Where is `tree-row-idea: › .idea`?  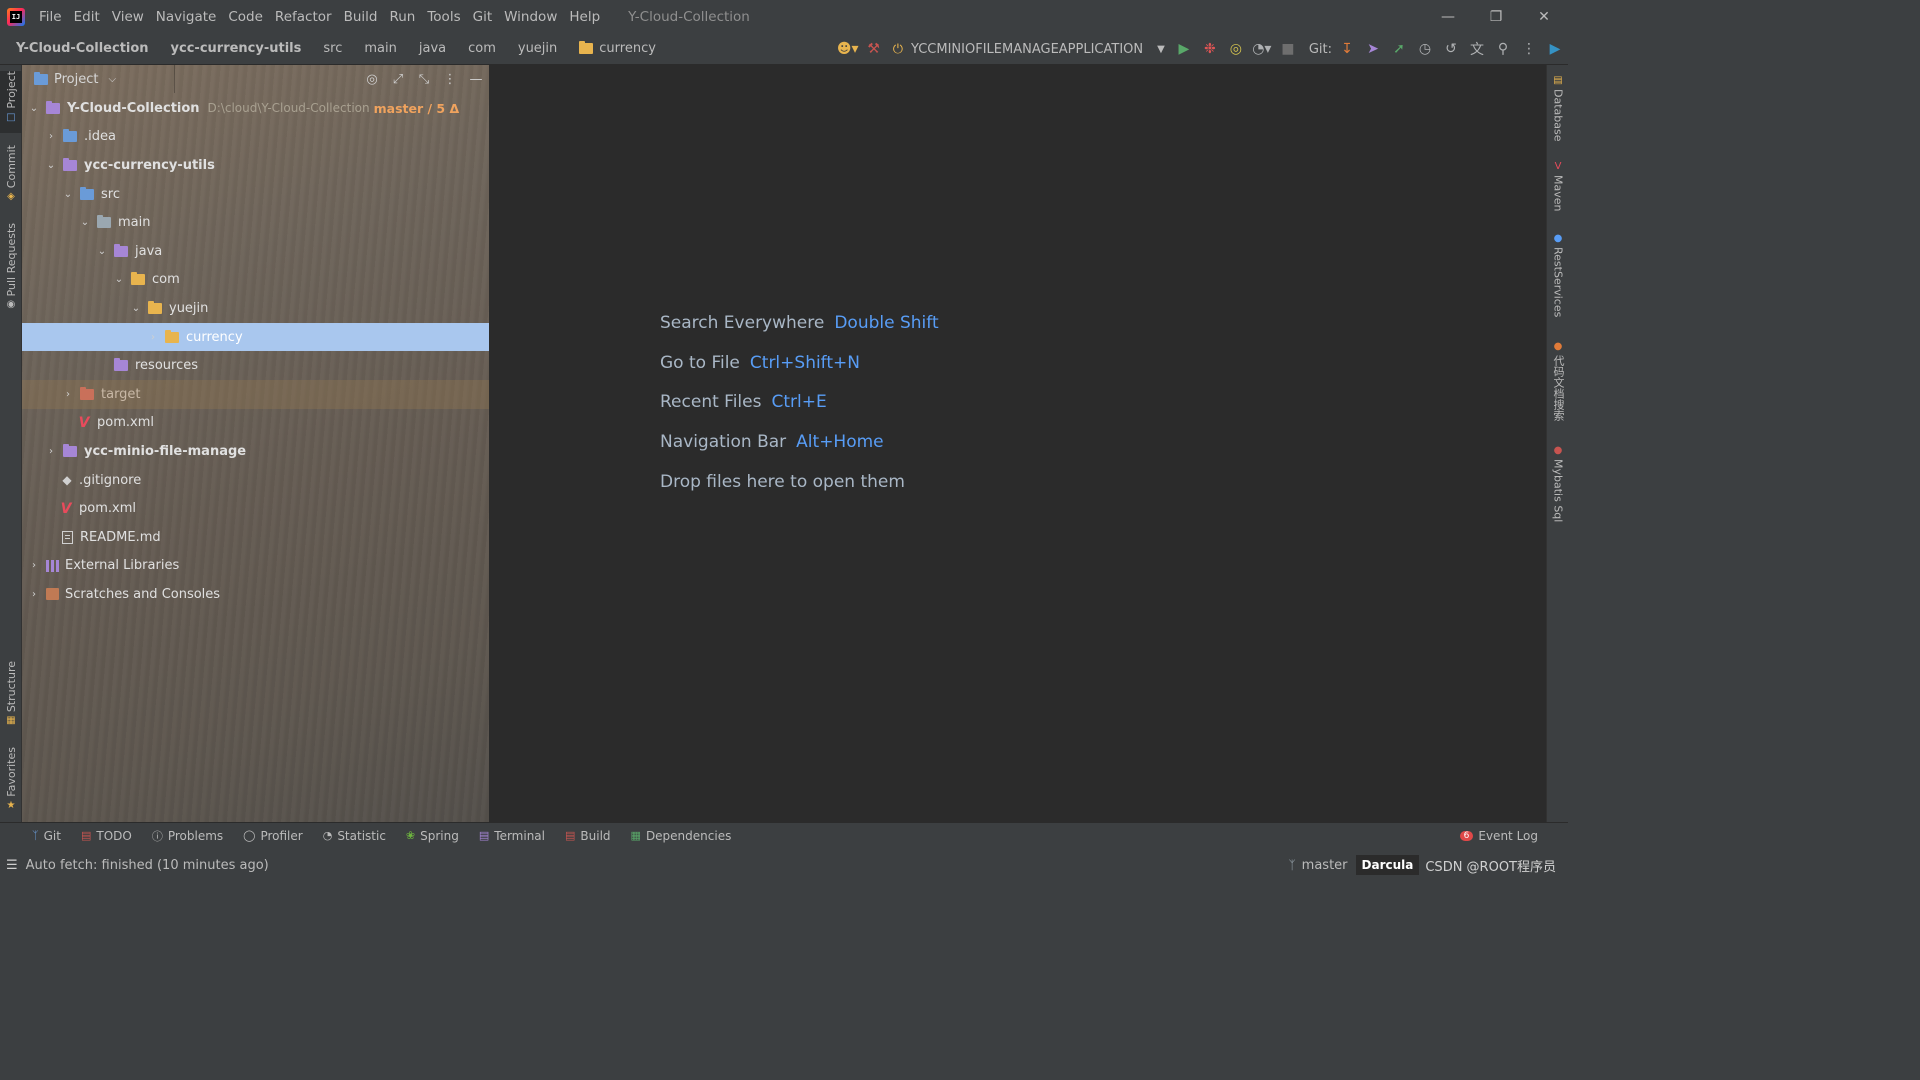
tree-row-idea: › .idea is located at coordinates (255, 137).